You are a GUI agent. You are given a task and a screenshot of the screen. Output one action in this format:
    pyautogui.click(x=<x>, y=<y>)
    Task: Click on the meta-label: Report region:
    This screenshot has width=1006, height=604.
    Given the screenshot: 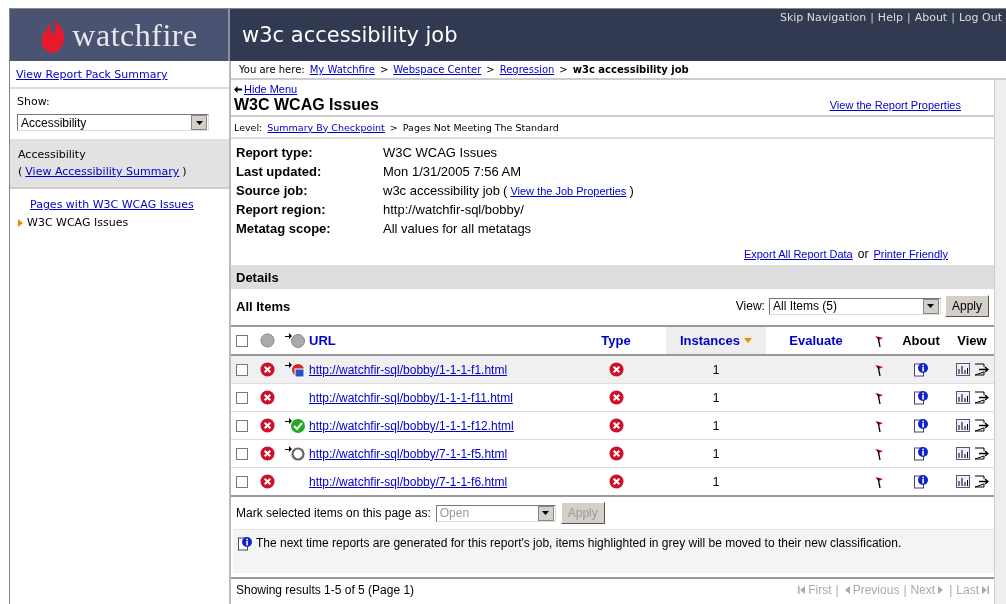 What is the action you would take?
    pyautogui.click(x=281, y=209)
    